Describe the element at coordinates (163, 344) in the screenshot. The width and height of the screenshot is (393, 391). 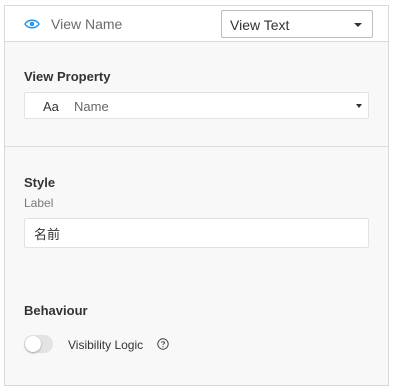
I see `help-icon` at that location.